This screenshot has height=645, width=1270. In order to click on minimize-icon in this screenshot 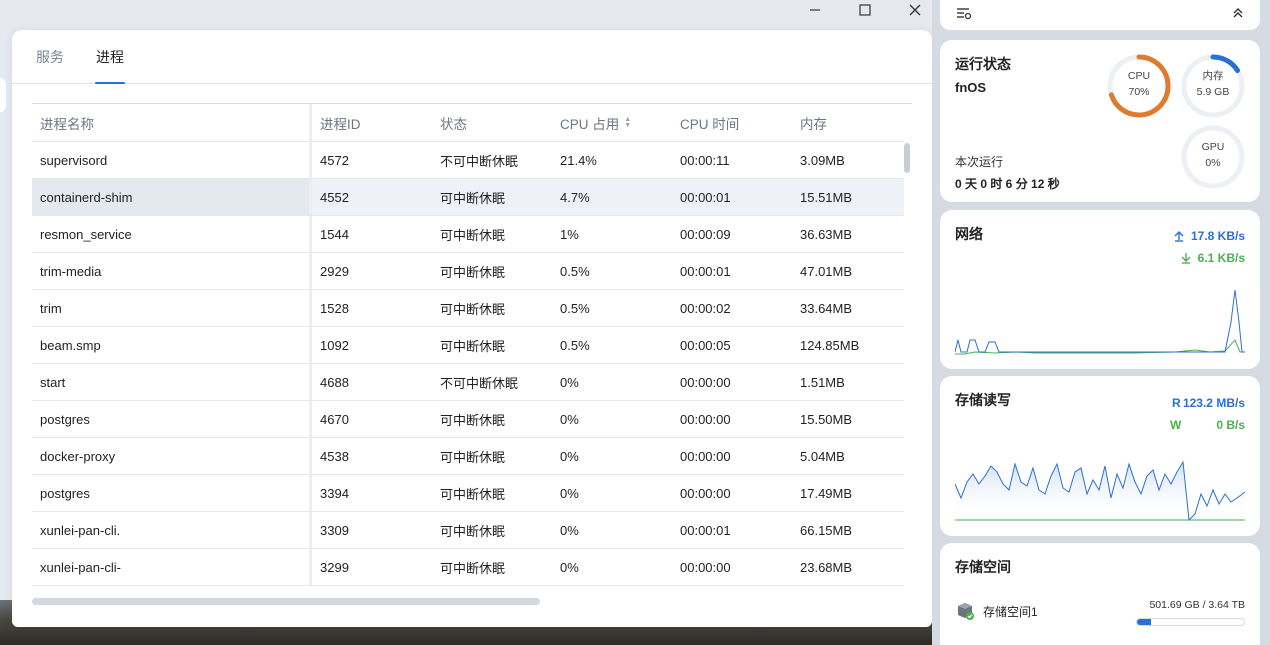, I will do `click(815, 10)`.